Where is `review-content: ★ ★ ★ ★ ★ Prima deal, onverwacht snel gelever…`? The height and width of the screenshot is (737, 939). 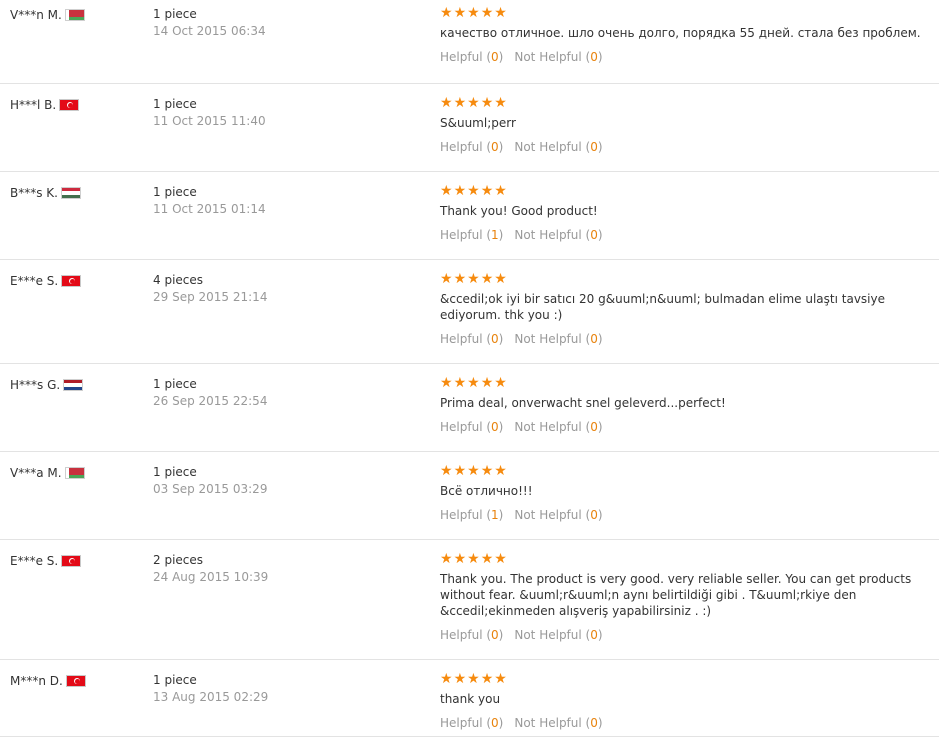
review-content: ★ ★ ★ ★ ★ Prima deal, onverwacht snel gelever… is located at coordinates (689, 405).